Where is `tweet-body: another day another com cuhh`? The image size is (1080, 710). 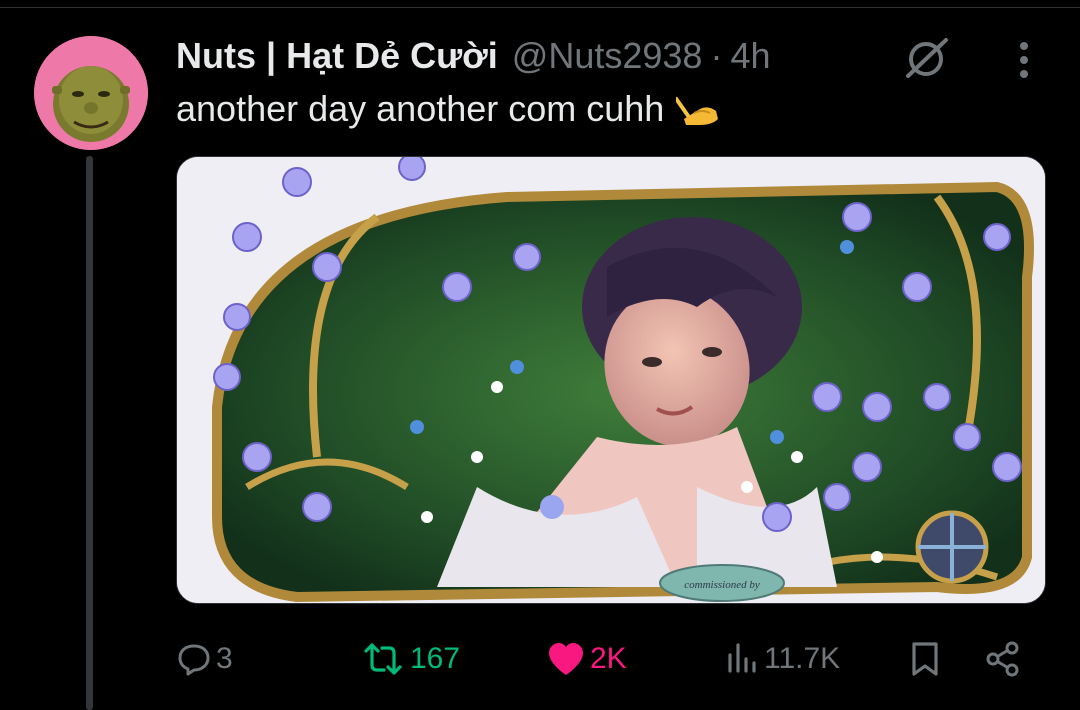 tweet-body: another day another com cuhh is located at coordinates (420, 108).